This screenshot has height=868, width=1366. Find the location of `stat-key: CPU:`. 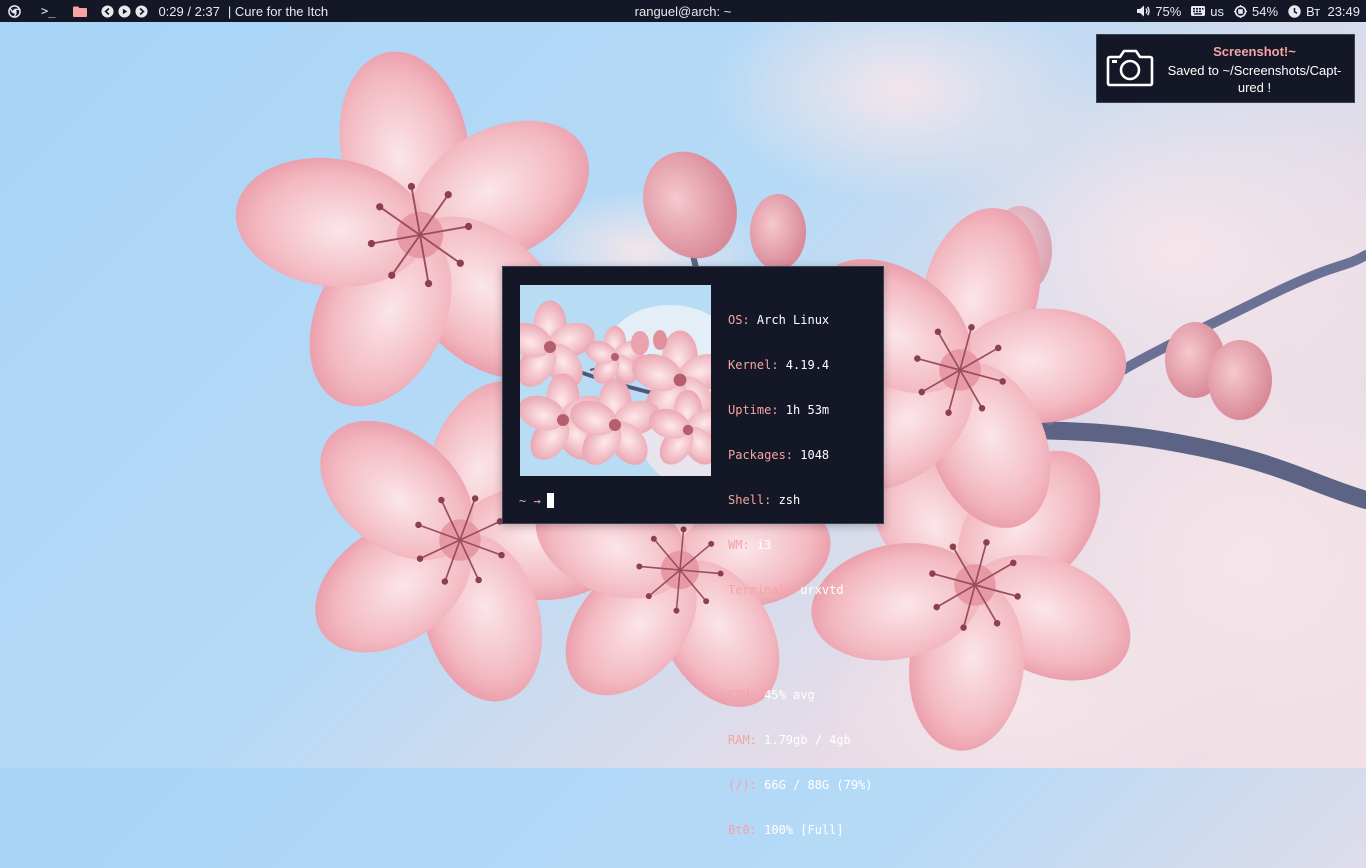

stat-key: CPU: is located at coordinates (742, 695).